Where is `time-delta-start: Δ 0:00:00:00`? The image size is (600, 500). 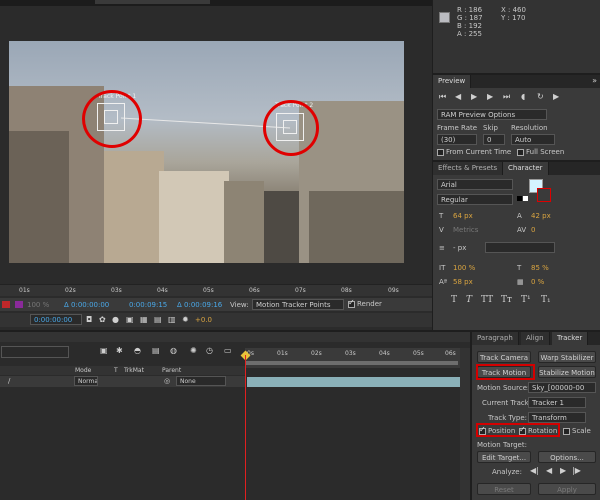
time-delta-start: Δ 0:00:00:00 is located at coordinates (86, 305).